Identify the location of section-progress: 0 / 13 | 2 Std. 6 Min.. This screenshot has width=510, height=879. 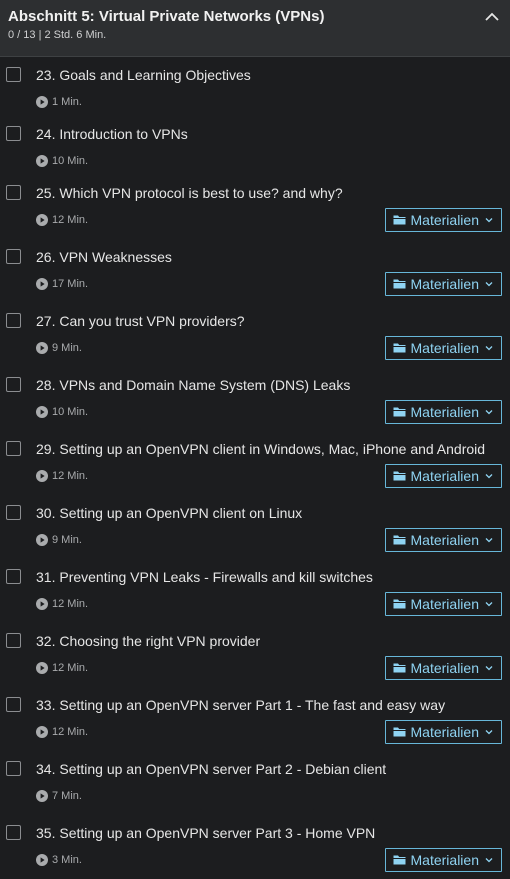
(57, 35).